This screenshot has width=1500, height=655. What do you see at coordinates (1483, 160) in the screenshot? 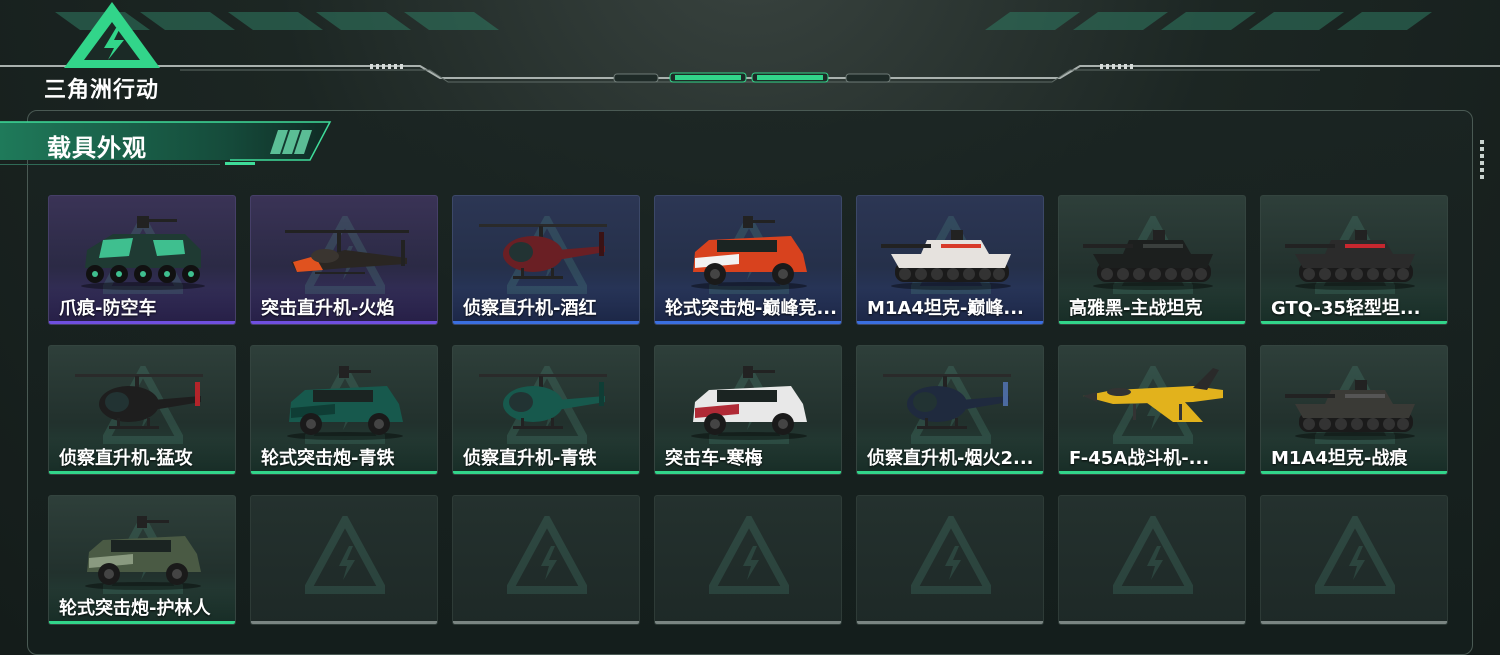
I see `scrollbar` at bounding box center [1483, 160].